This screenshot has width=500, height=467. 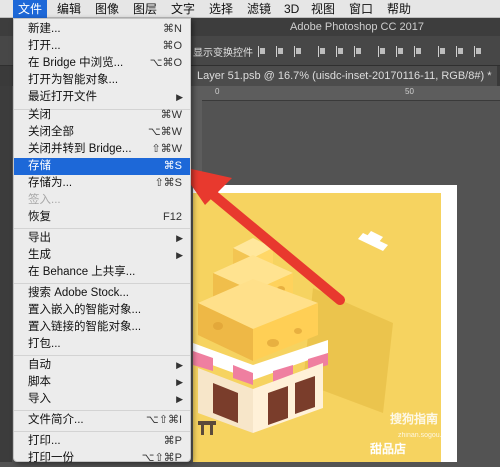 What do you see at coordinates (102, 183) in the screenshot?
I see `menu-item-save-as: 存储为... ⇧⌘S` at bounding box center [102, 183].